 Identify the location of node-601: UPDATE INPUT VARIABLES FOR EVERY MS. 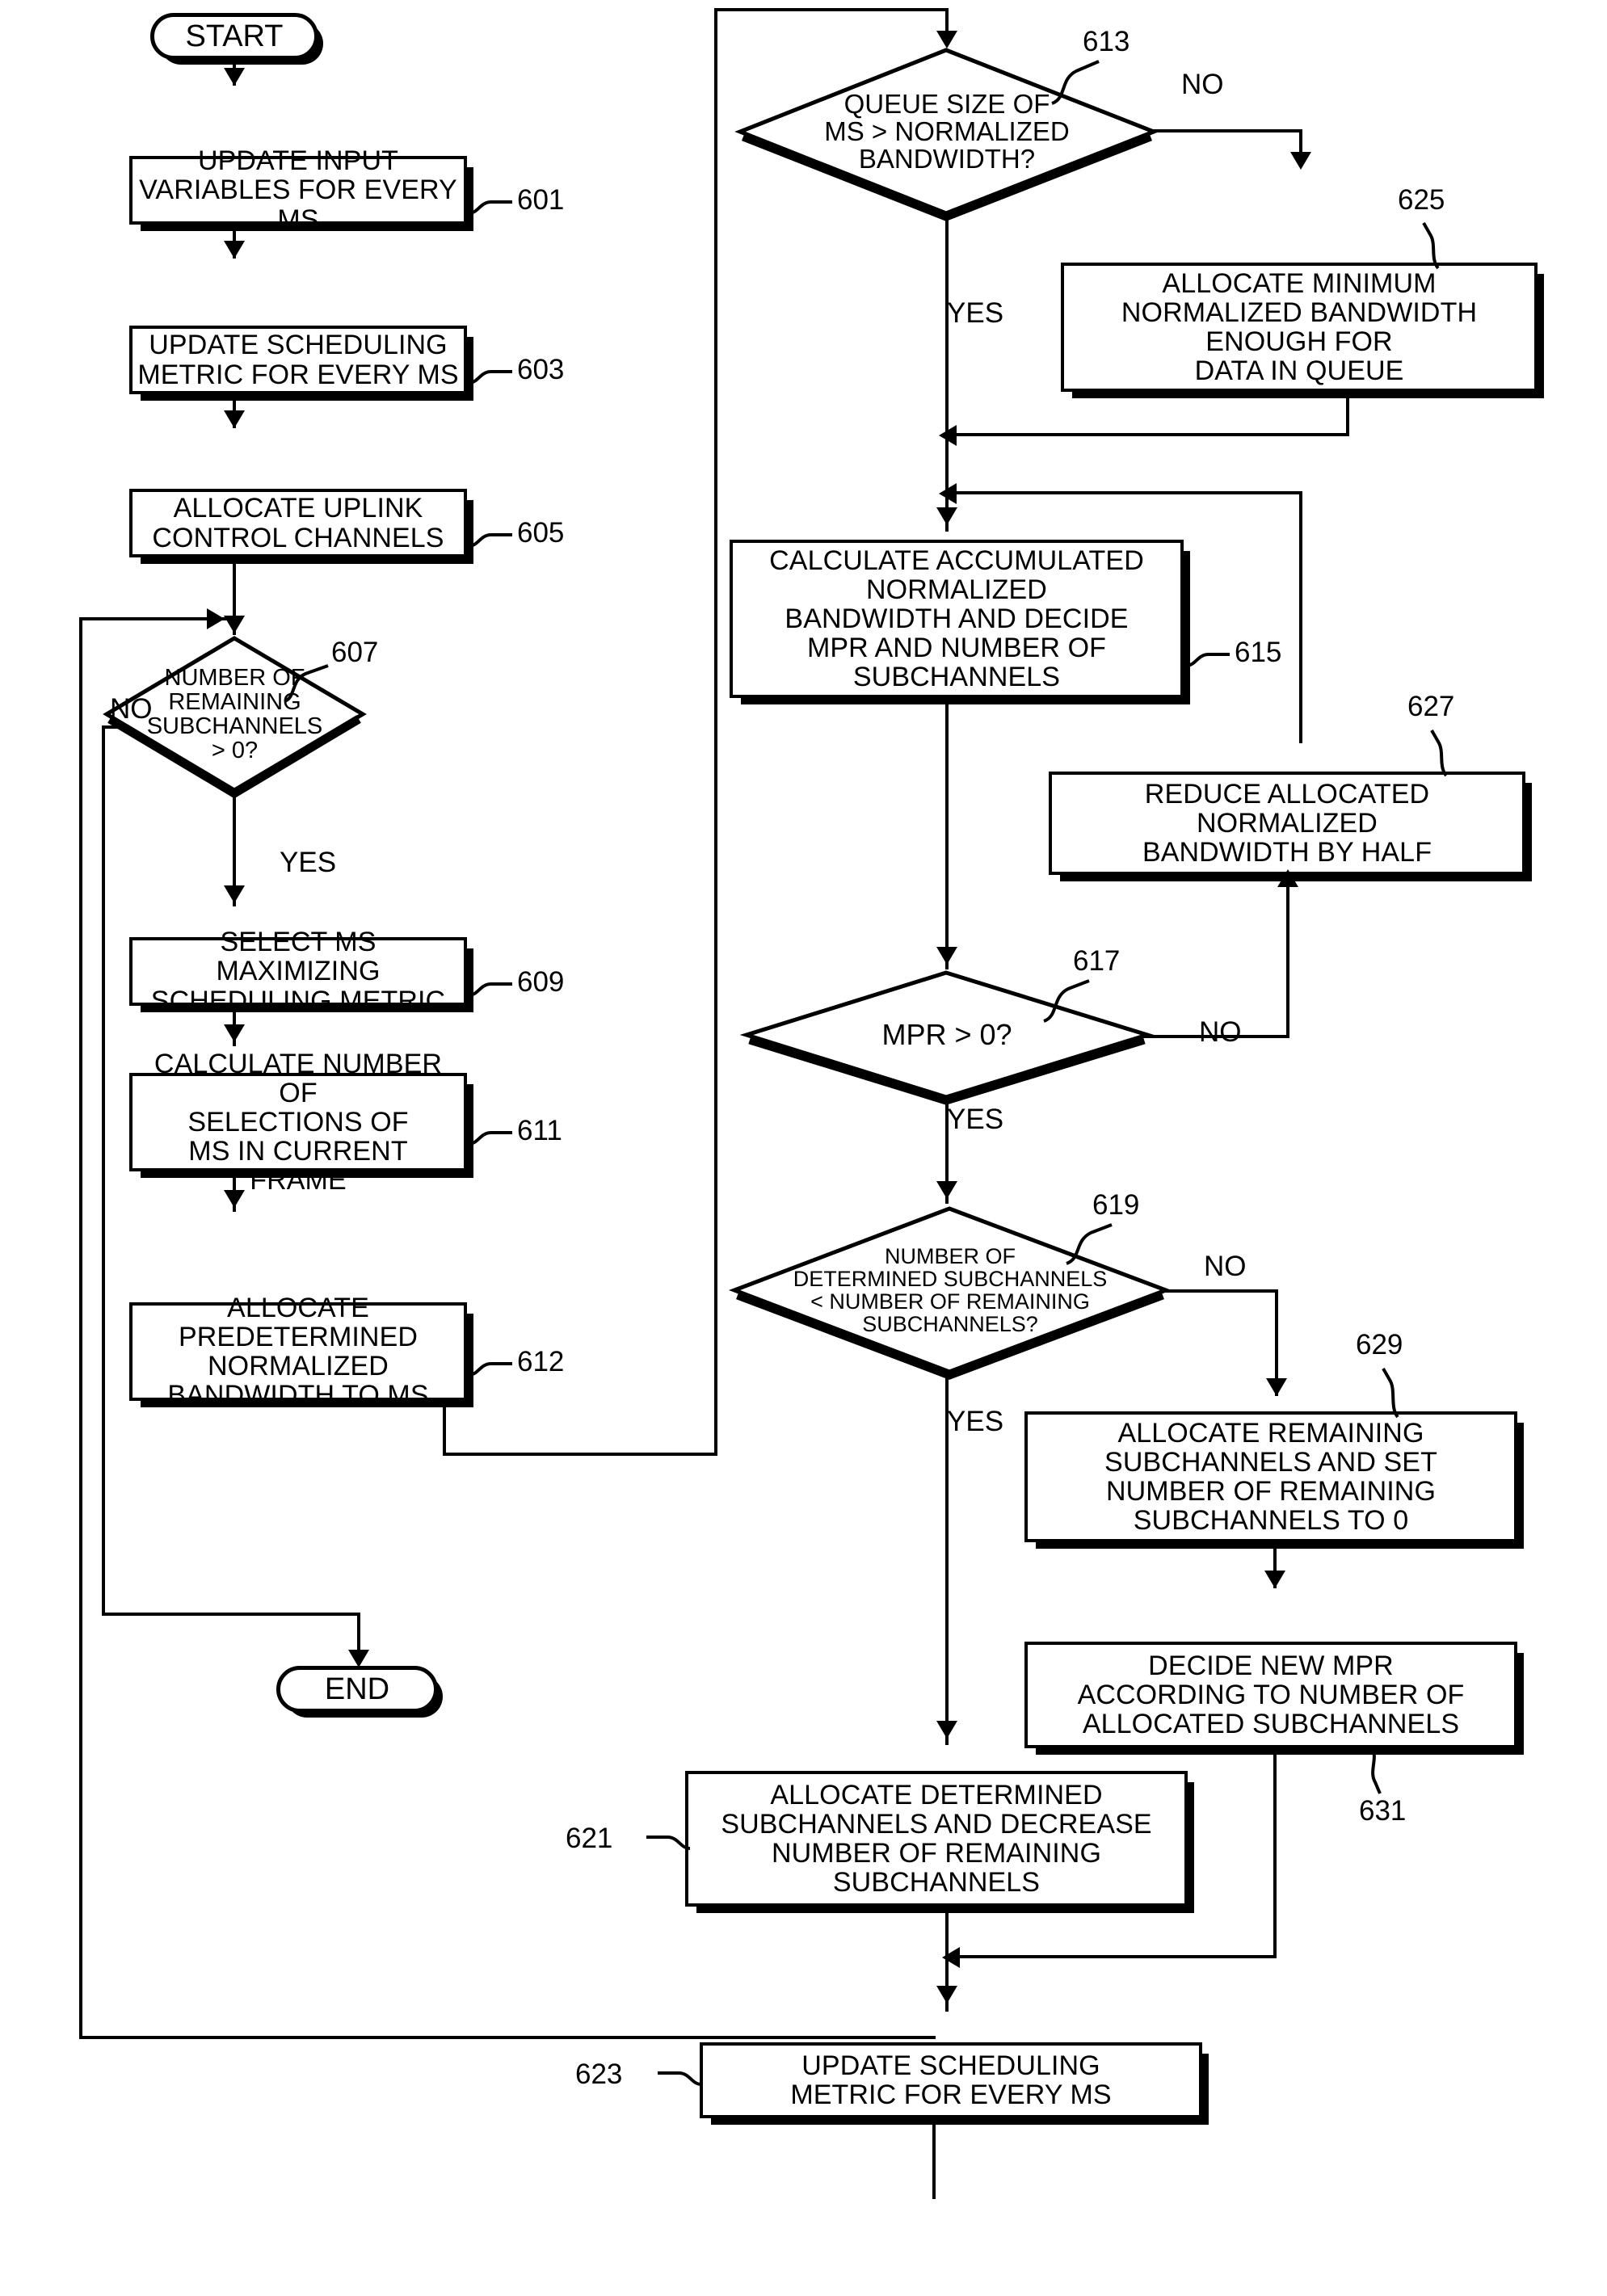
(298, 190).